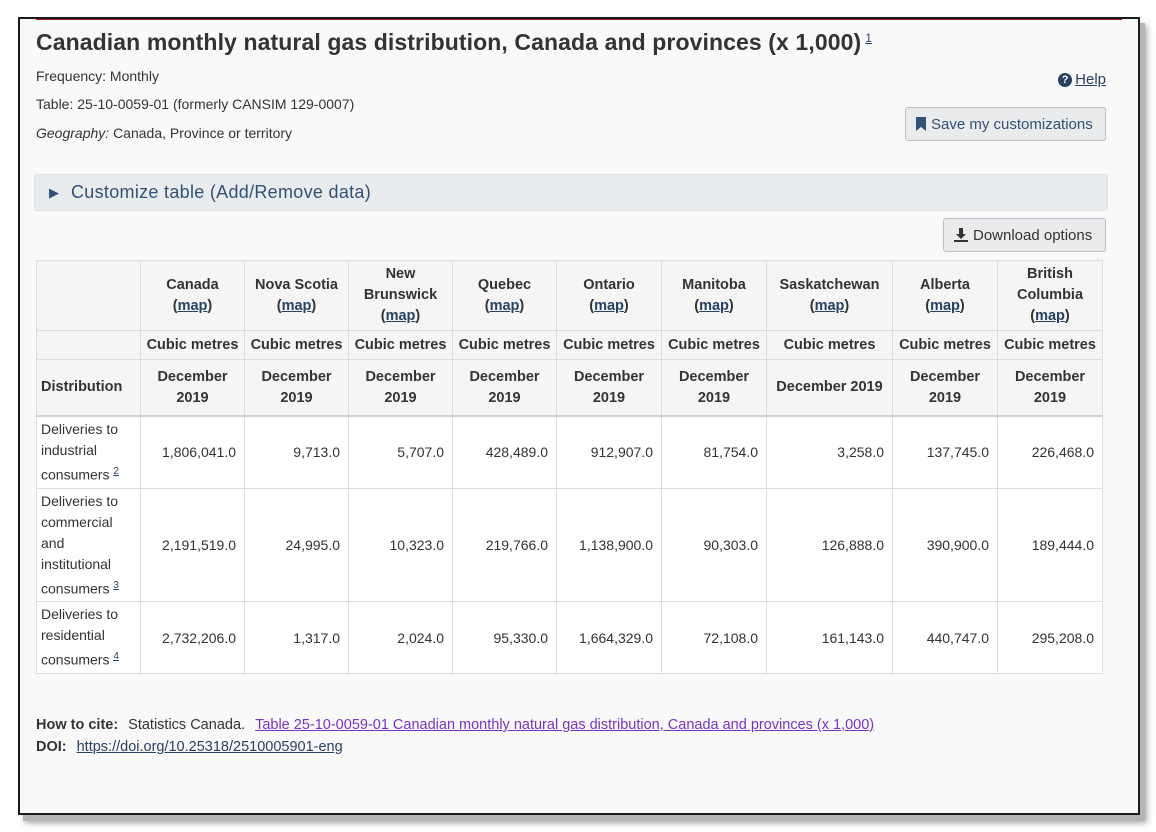  I want to click on table-cell: 1,806,041.0, so click(192, 452).